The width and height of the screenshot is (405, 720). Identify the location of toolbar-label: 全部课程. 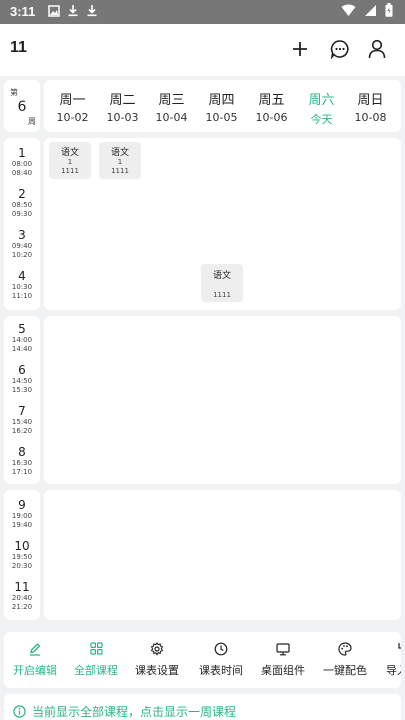
(96, 670).